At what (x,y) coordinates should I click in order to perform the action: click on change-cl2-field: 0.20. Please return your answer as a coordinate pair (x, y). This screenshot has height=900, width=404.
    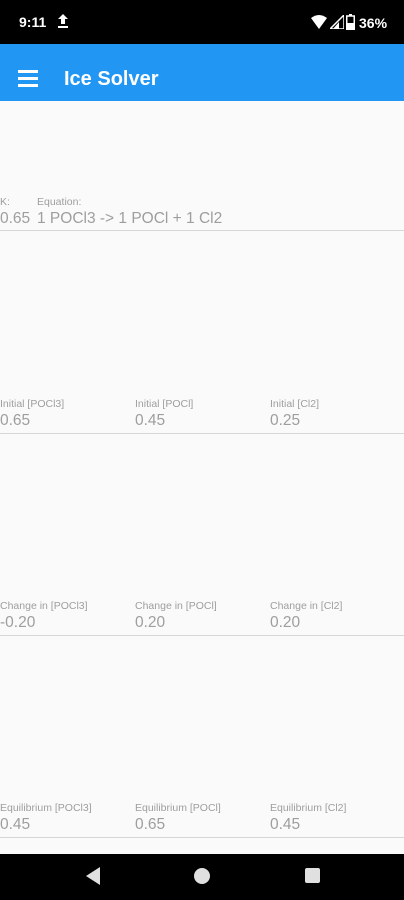
    Looking at the image, I should click on (285, 623).